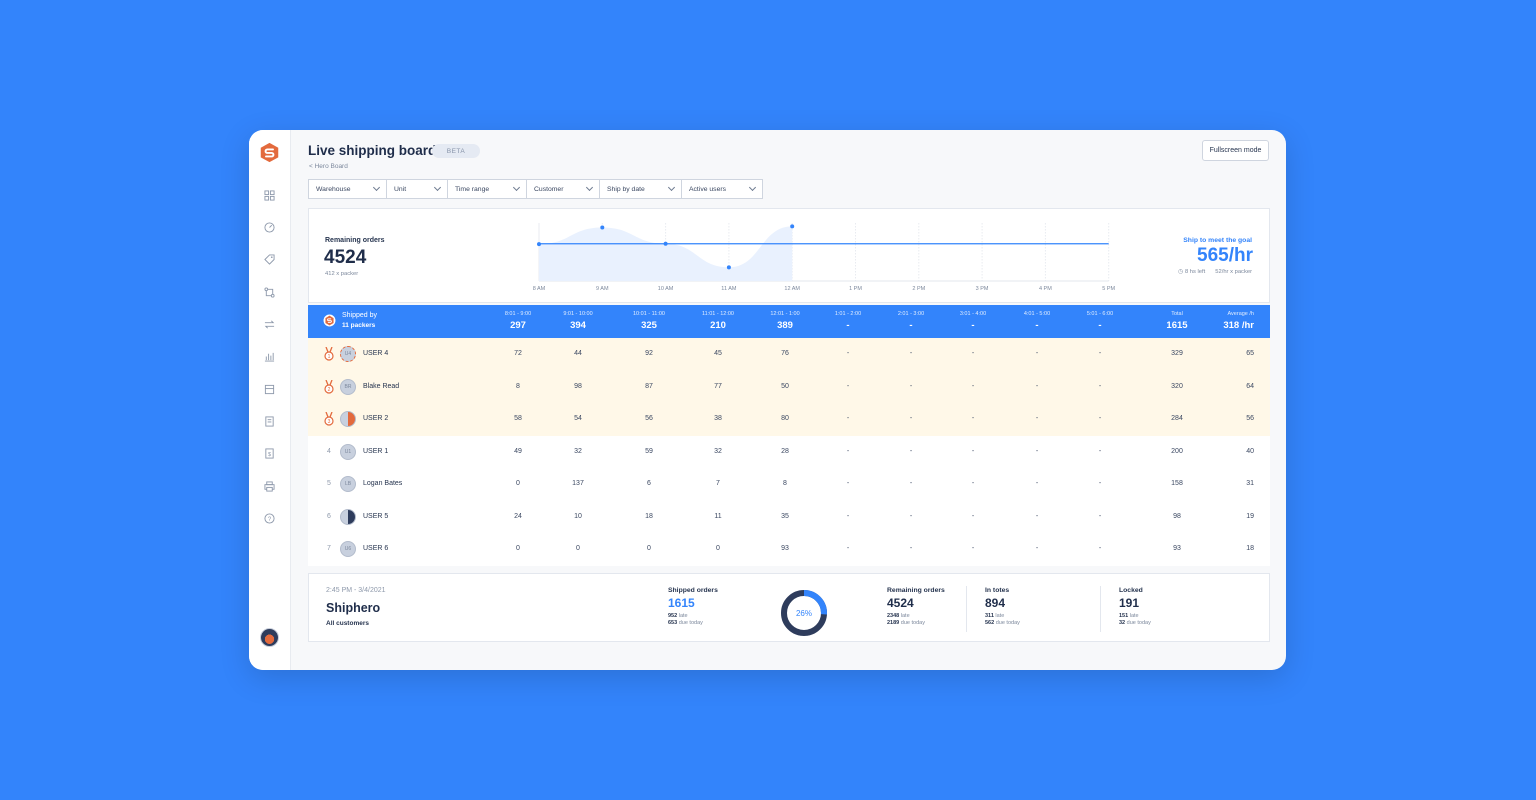 The height and width of the screenshot is (800, 1536). What do you see at coordinates (269, 389) in the screenshot?
I see `box-icon` at bounding box center [269, 389].